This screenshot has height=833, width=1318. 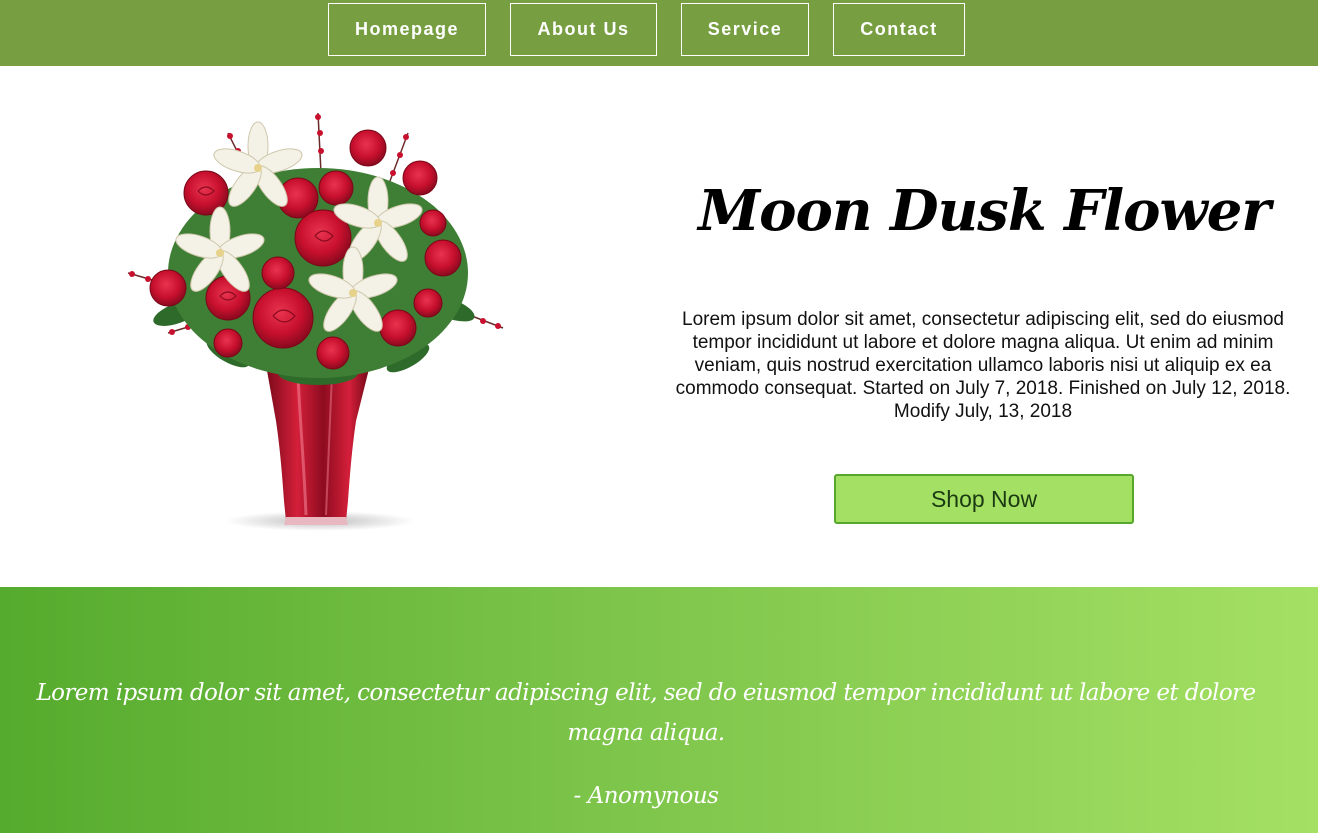 I want to click on nav-about-us: About Us, so click(x=583, y=29).